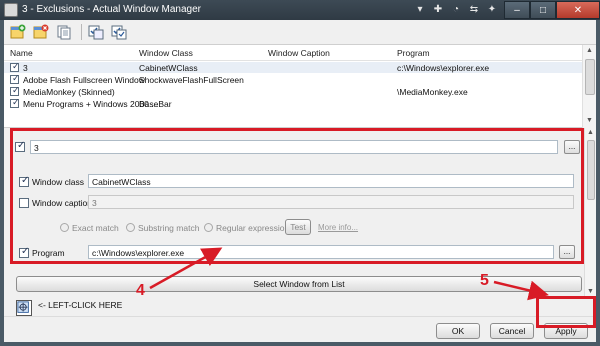 Image resolution: width=600 pixels, height=346 pixels. What do you see at coordinates (590, 213) in the screenshot?
I see `details-scrollbar: ▲ ▼` at bounding box center [590, 213].